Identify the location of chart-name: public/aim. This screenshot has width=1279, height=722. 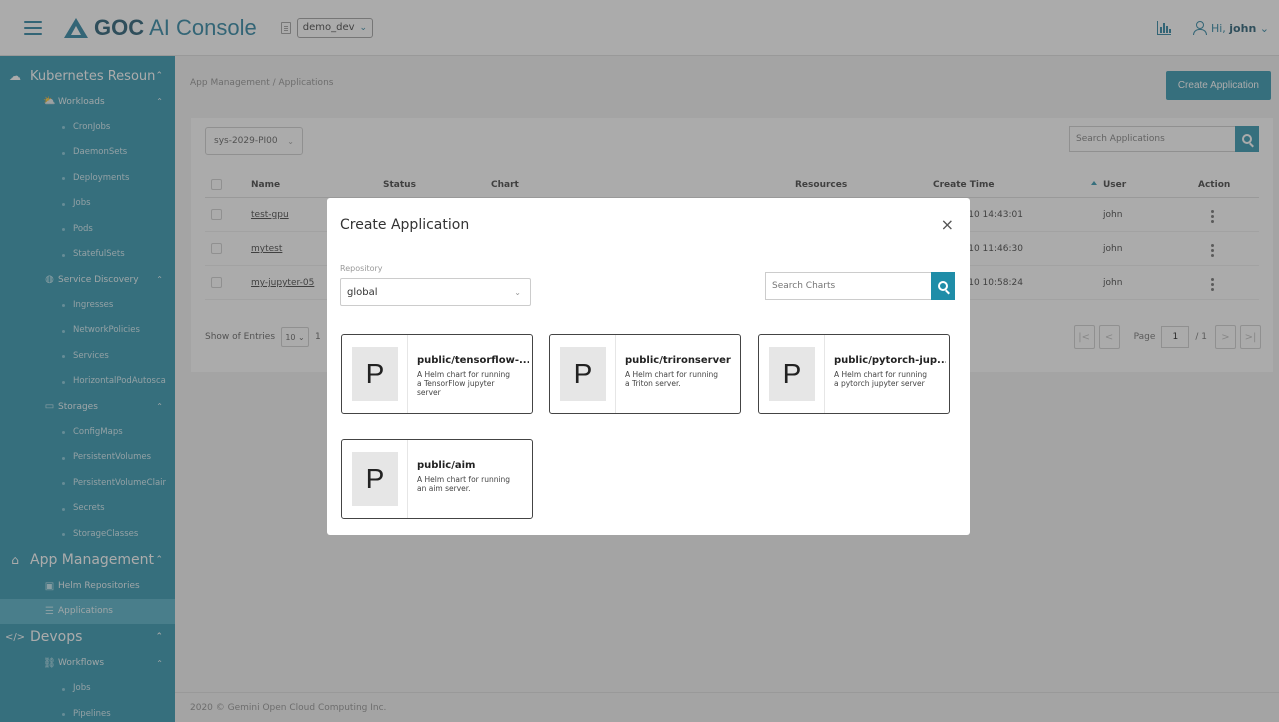
(446, 465).